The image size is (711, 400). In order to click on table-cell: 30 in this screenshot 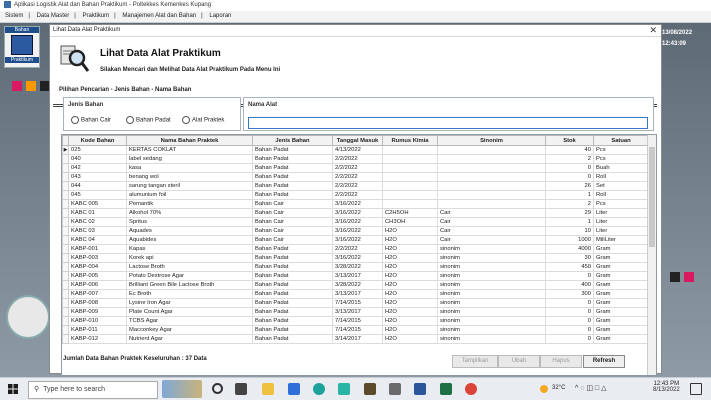, I will do `click(569, 258)`.